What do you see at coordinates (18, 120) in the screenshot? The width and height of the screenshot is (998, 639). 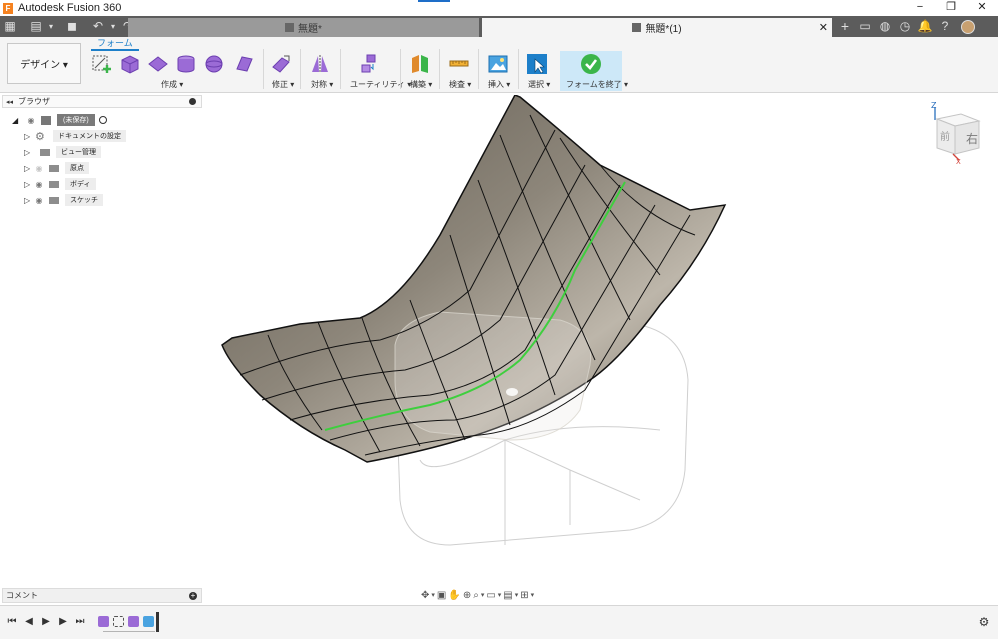 I see `collapse-triangle-icon: ◢` at bounding box center [18, 120].